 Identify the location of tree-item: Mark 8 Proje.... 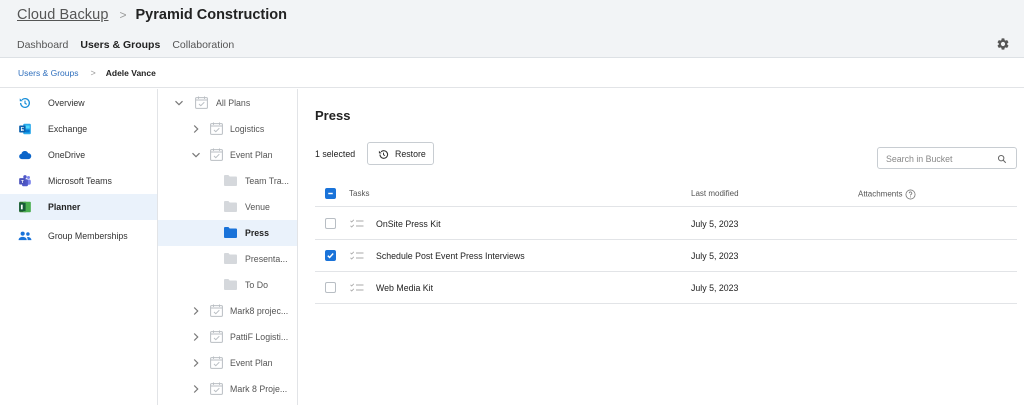
(227, 389).